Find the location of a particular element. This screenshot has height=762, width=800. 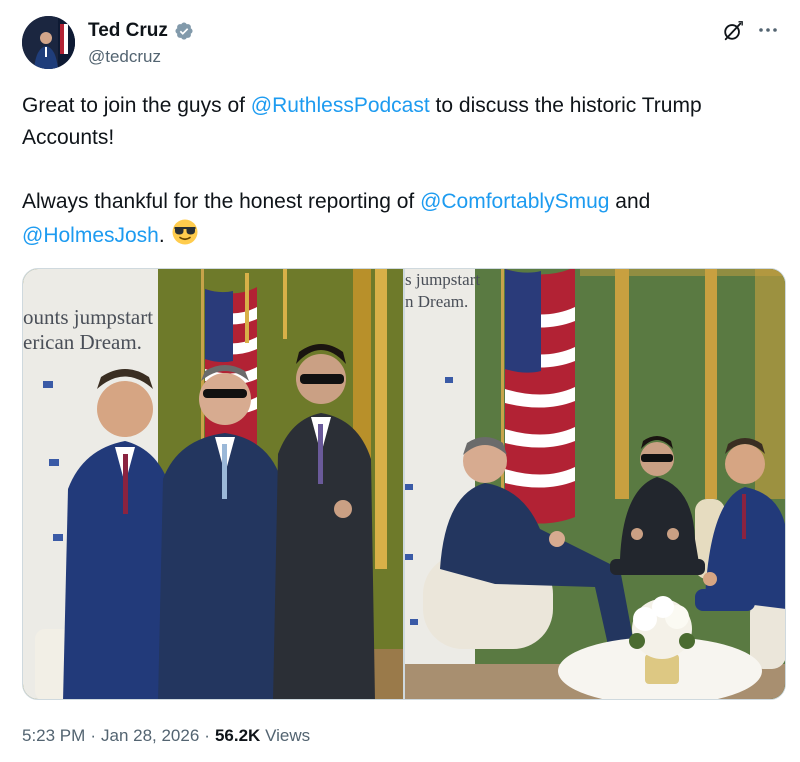

mention-link-ruthlesspodcast: @RuthlessPodcast is located at coordinates (340, 105).